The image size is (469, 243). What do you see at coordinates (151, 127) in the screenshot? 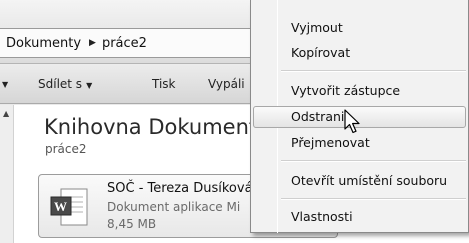
I see `library-title: Knihovna Dokument` at bounding box center [151, 127].